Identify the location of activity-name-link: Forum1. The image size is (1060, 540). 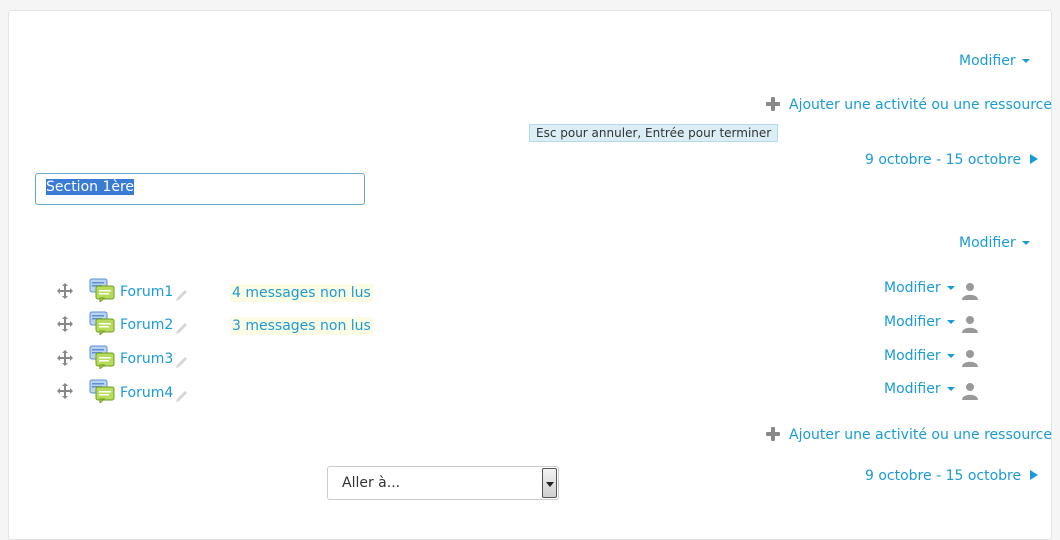
(146, 292).